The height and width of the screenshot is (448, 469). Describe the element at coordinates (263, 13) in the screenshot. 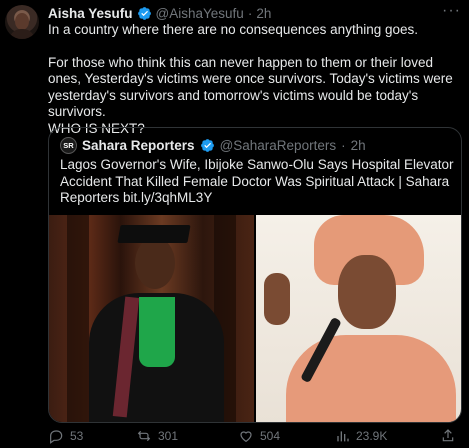

I see `tweet-time: 2h` at that location.